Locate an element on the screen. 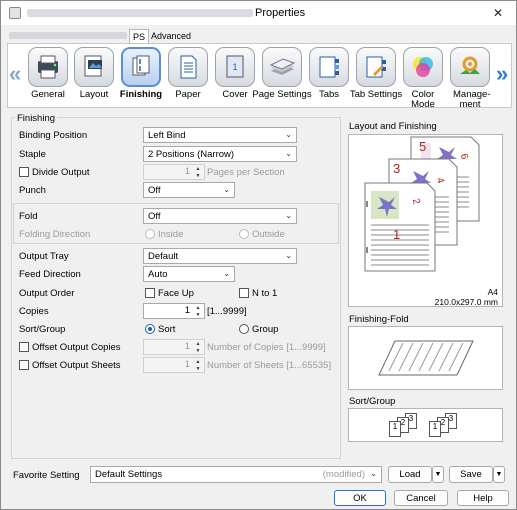  help-button: Help is located at coordinates (483, 498).